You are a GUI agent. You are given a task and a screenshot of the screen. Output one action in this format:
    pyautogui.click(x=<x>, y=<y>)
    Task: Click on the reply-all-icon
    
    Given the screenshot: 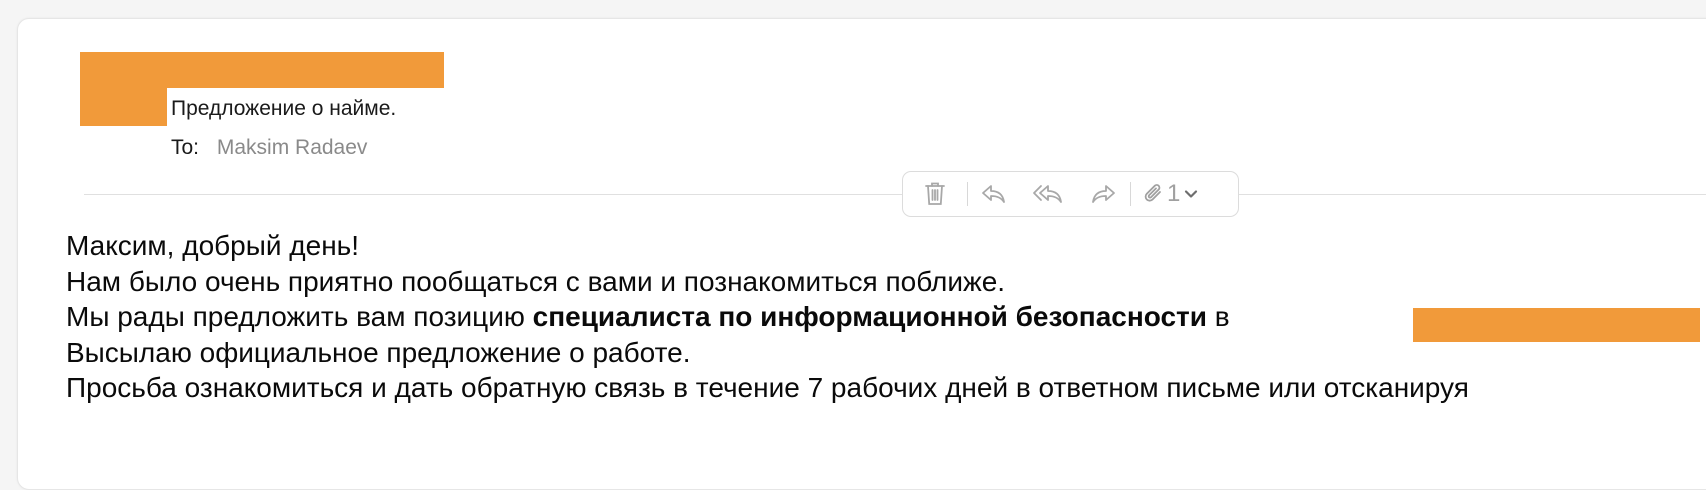 What is the action you would take?
    pyautogui.click(x=1047, y=194)
    